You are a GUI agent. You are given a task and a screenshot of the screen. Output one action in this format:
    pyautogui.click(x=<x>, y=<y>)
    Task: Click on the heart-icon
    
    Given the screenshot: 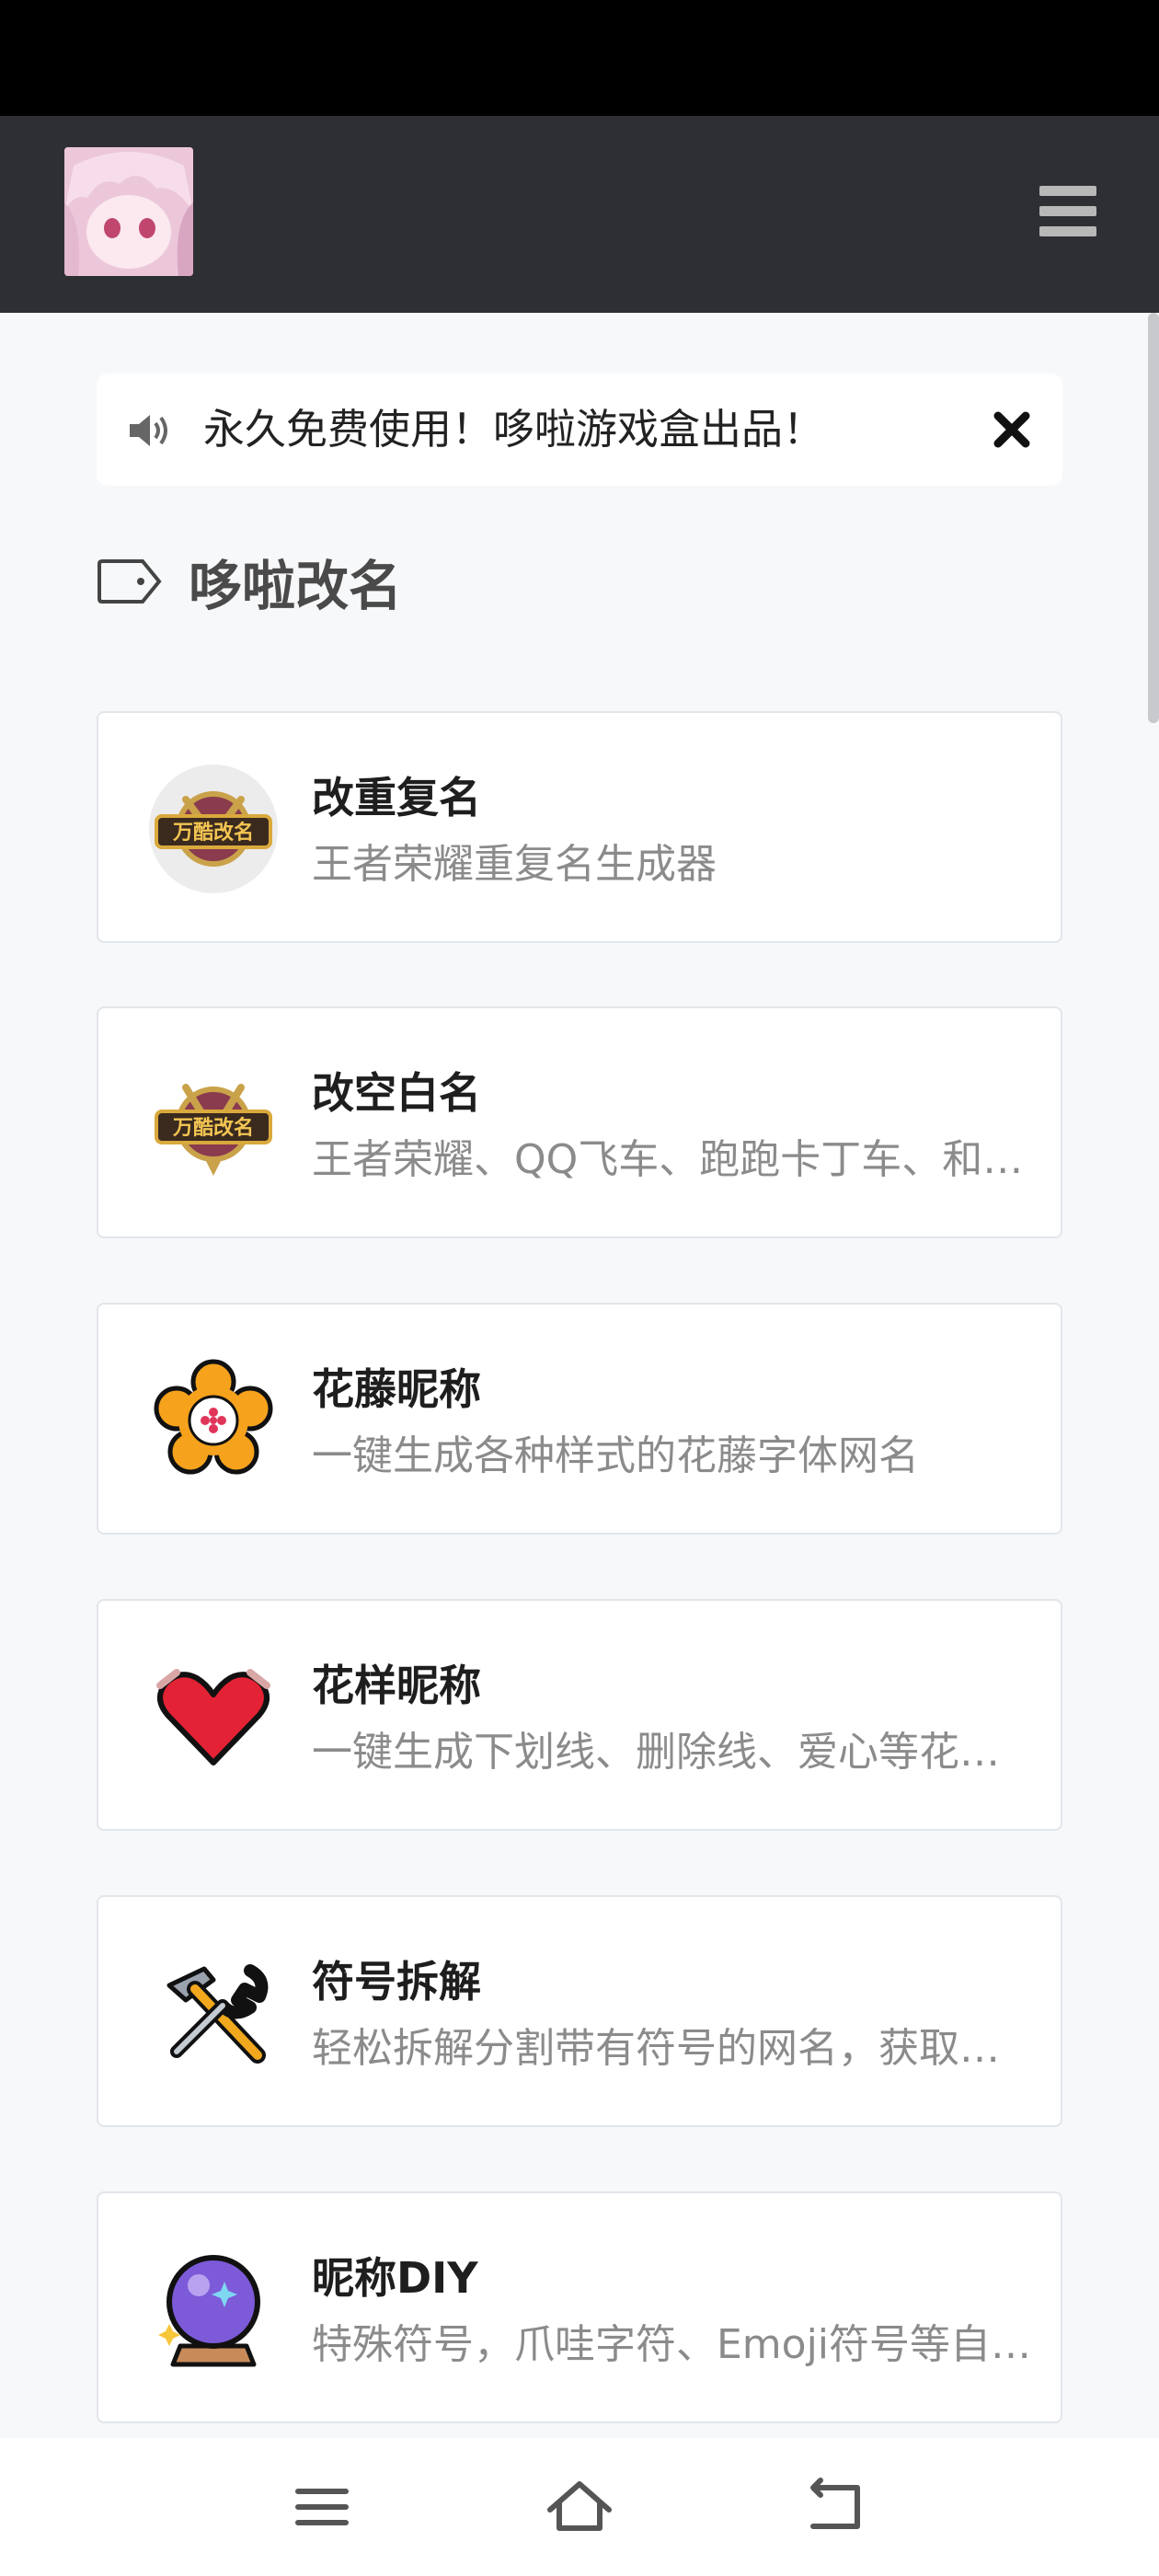 What is the action you would take?
    pyautogui.click(x=213, y=1717)
    